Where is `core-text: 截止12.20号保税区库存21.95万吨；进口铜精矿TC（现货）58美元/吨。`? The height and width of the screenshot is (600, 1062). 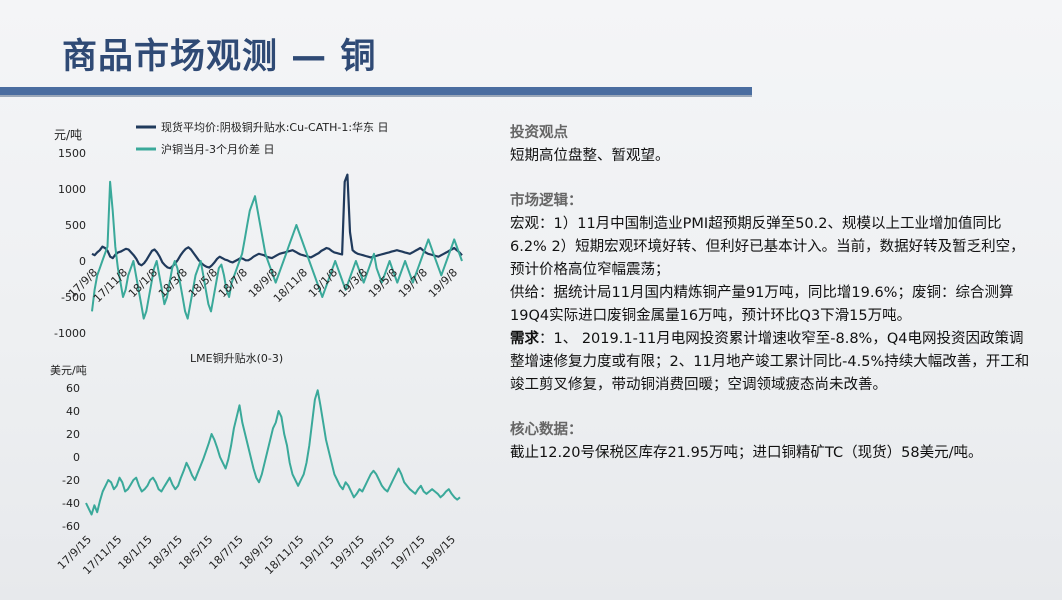
core-text: 截止12.20号保税区库存21.95万吨；进口铜精矿TC（现货）58美元/吨。 is located at coordinates (746, 453).